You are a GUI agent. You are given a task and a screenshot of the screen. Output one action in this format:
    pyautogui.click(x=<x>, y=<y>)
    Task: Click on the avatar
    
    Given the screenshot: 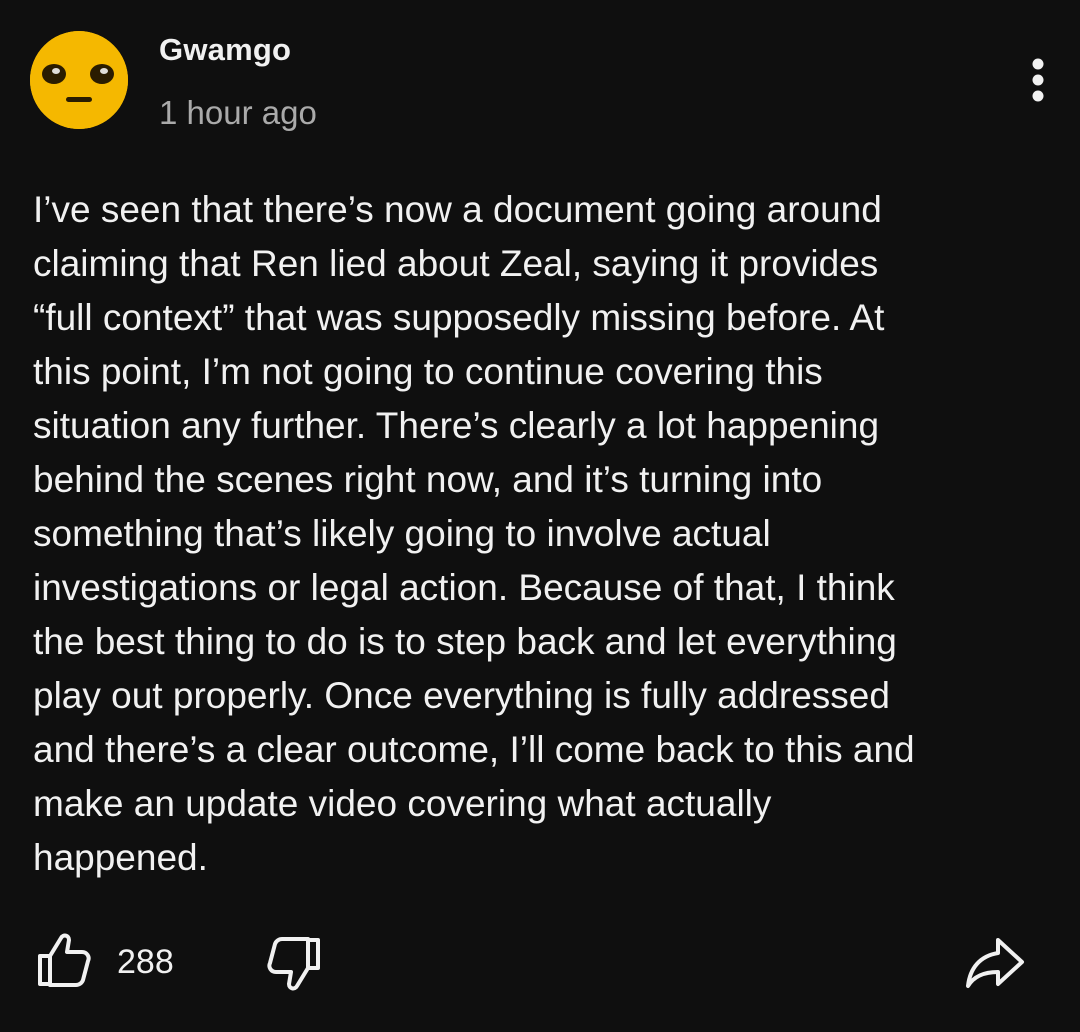 What is the action you would take?
    pyautogui.click(x=79, y=80)
    